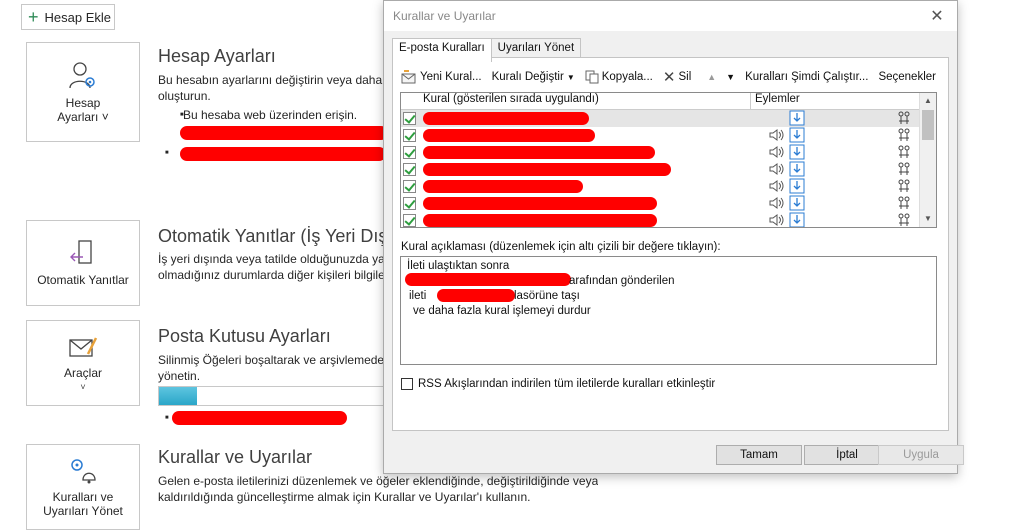 This screenshot has width=1025, height=532. Describe the element at coordinates (83, 487) in the screenshot. I see `manage-rules-tile: Kuralları ve Uyarıları Yönet` at that location.